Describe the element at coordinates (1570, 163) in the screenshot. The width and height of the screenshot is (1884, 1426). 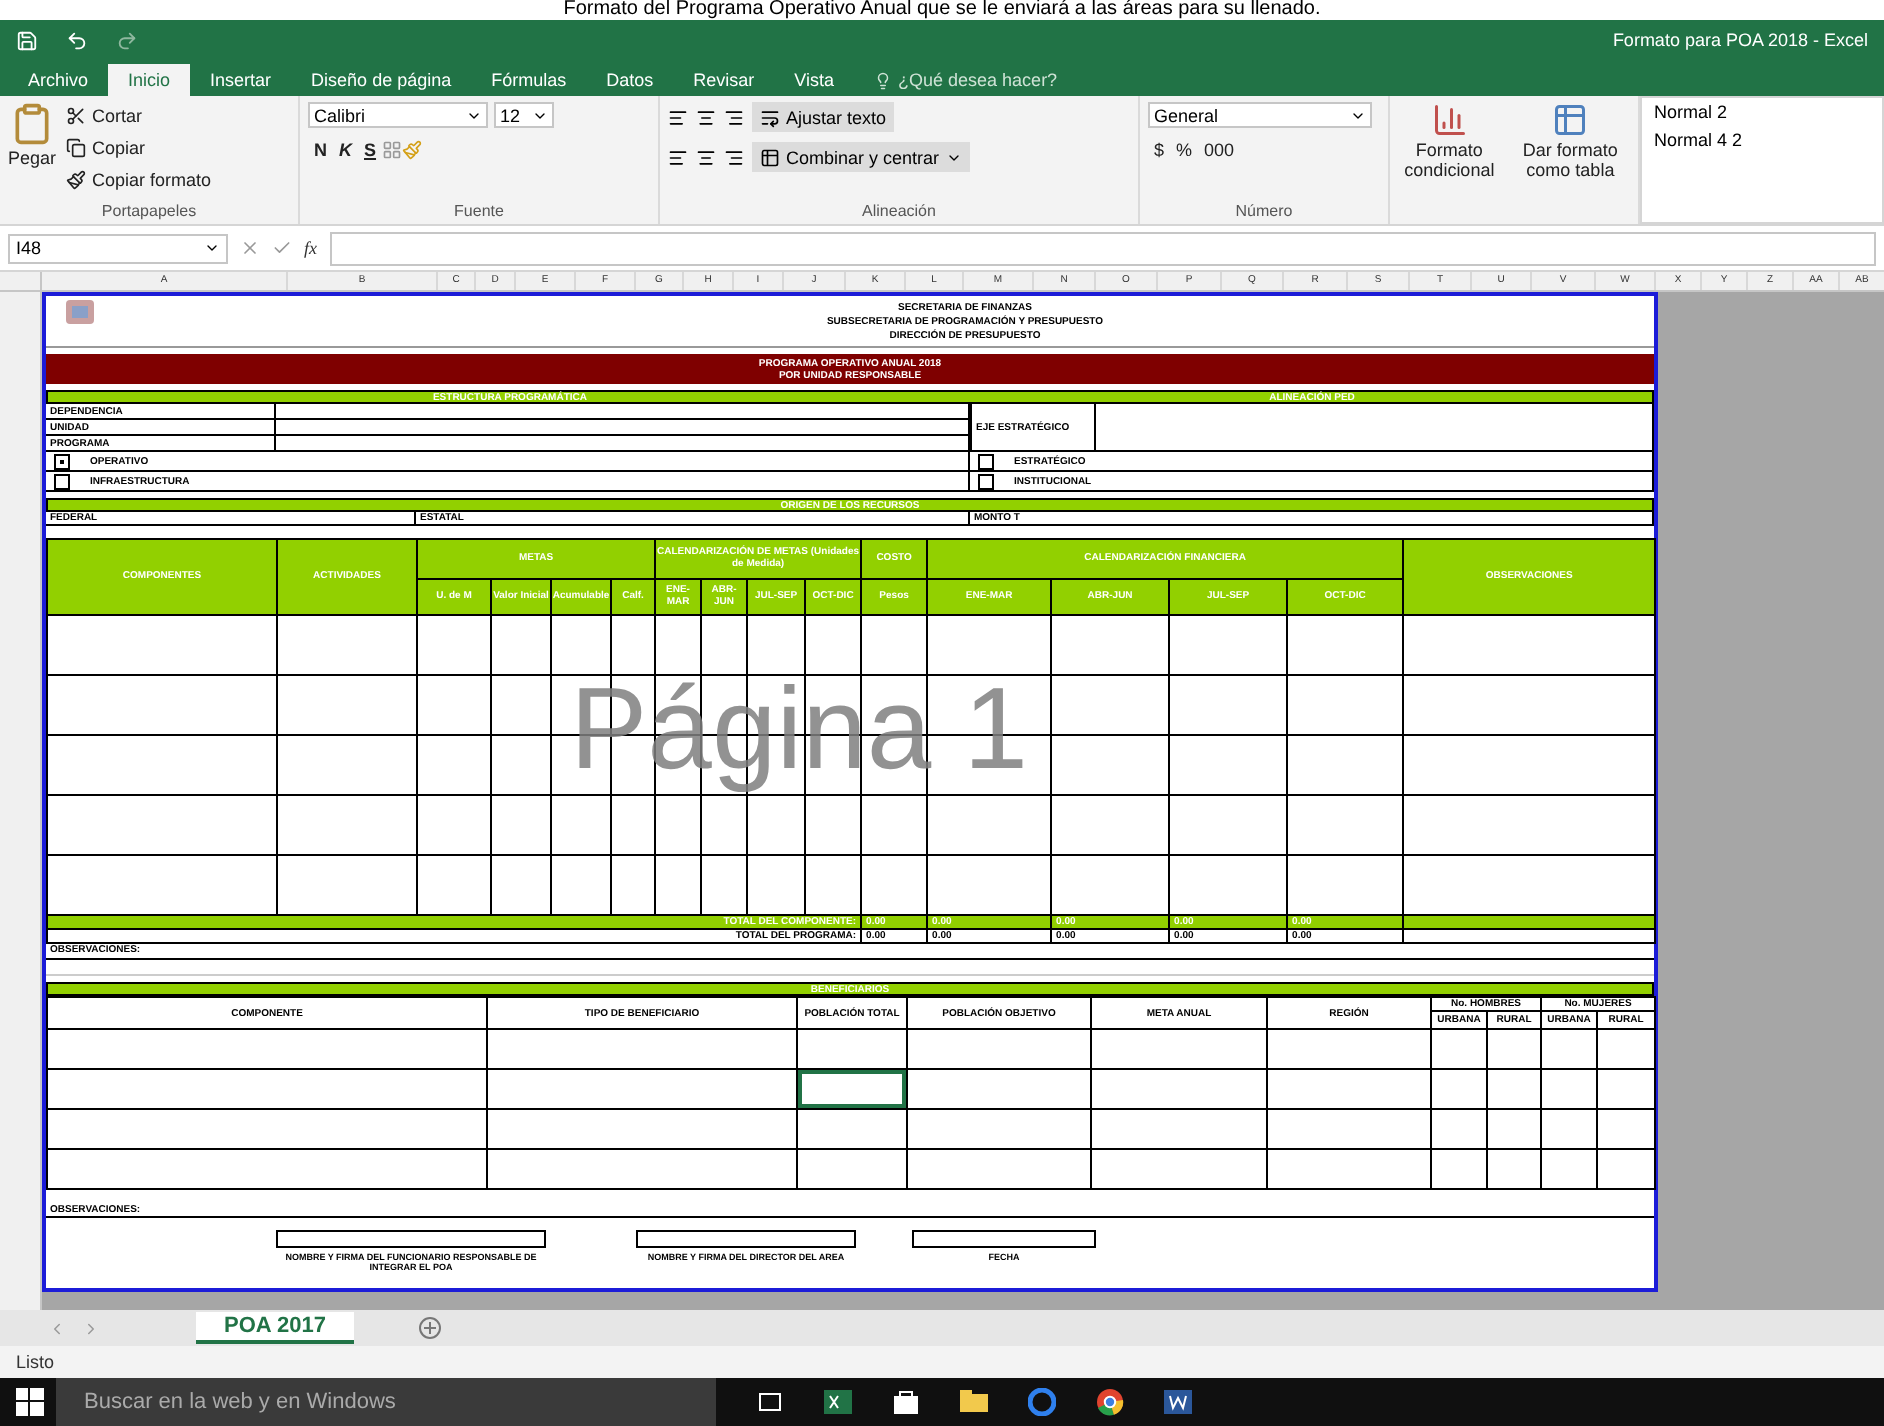
I see `format-table-button: Dar formato como tabla` at that location.